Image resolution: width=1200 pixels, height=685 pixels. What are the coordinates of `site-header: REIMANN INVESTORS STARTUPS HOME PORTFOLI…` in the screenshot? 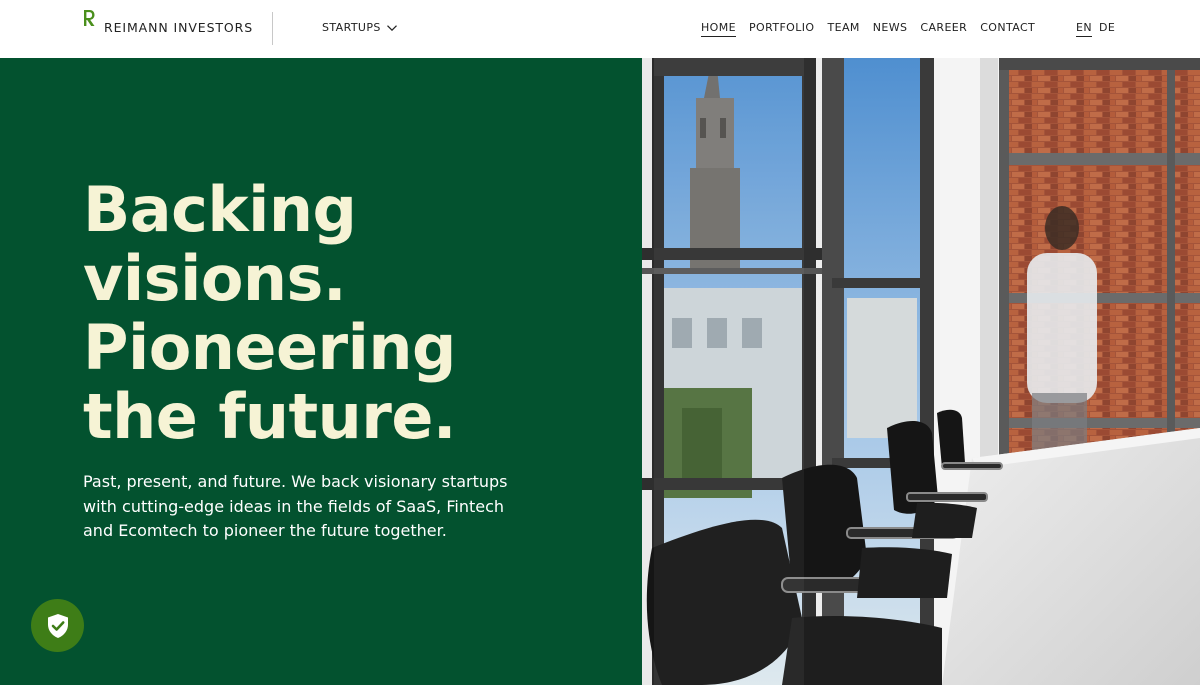 It's located at (600, 29).